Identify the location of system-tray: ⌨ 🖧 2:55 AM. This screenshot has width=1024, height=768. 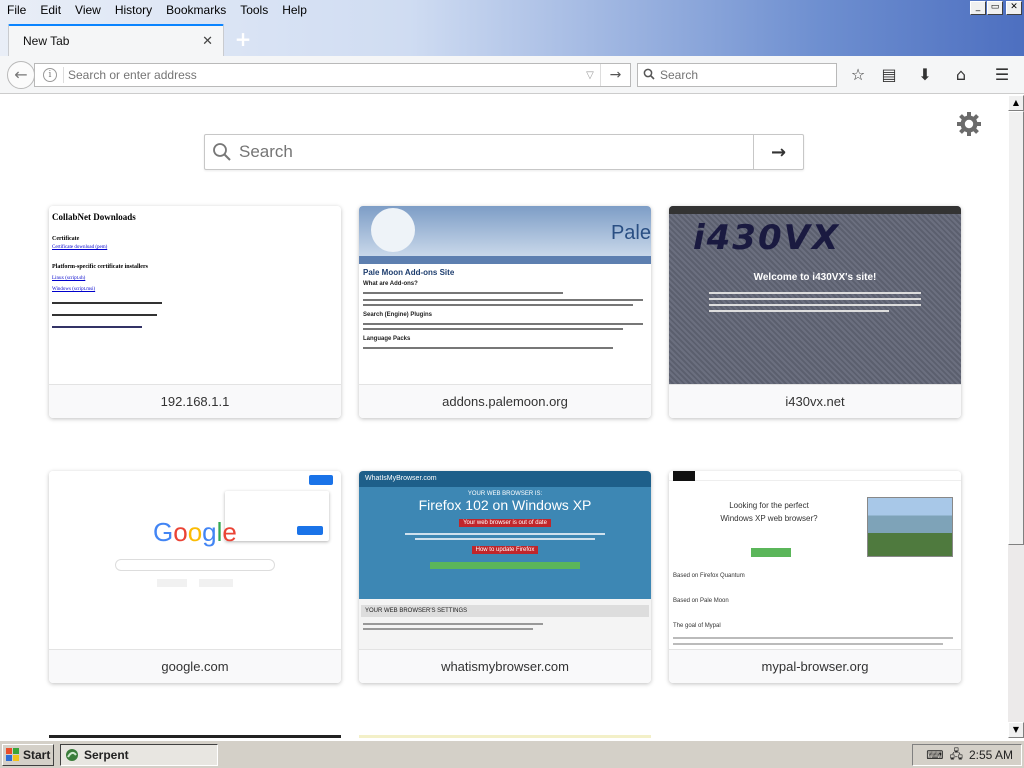
(967, 755).